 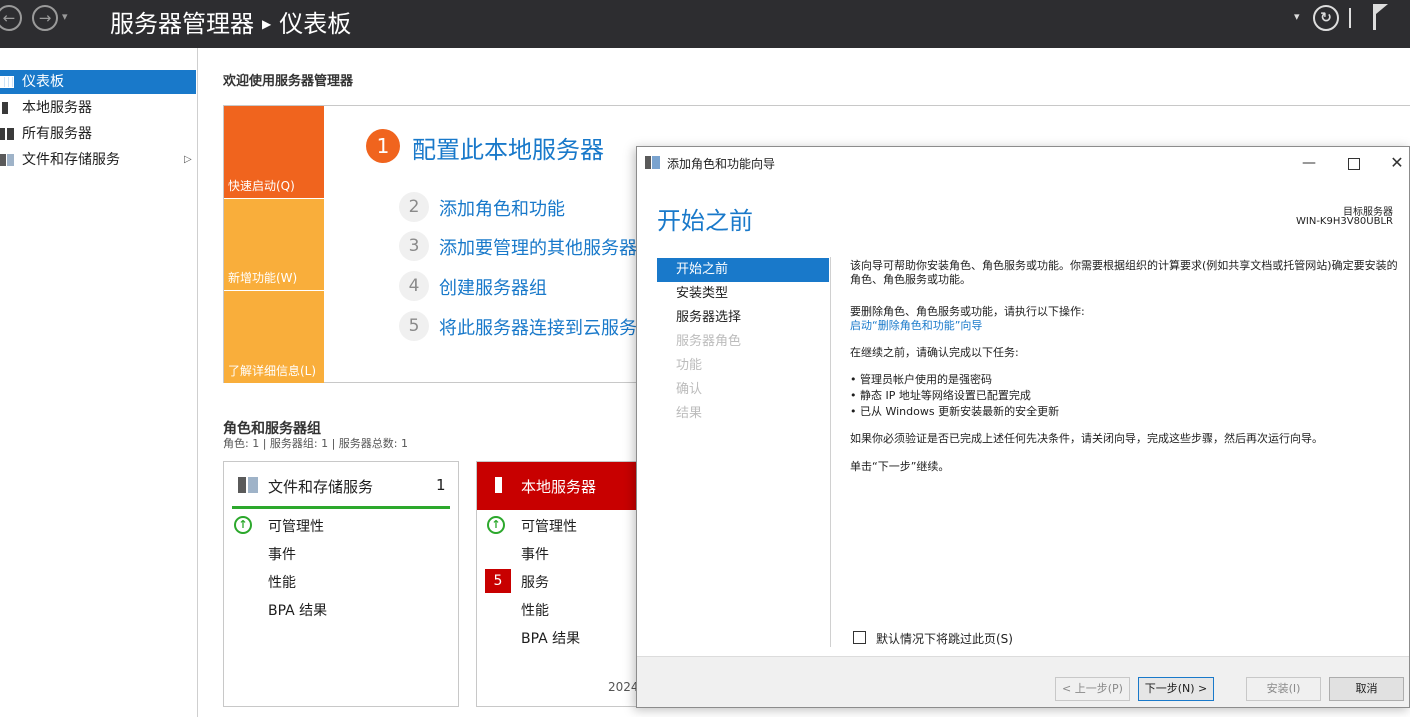 I want to click on sidebar-item-label: 本地服务器, so click(x=57, y=108).